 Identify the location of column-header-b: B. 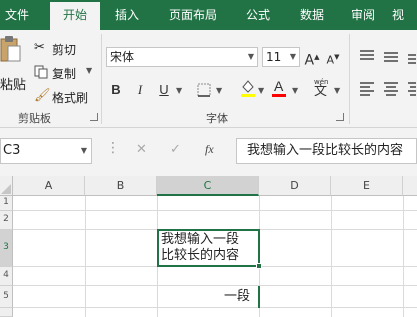
(121, 186).